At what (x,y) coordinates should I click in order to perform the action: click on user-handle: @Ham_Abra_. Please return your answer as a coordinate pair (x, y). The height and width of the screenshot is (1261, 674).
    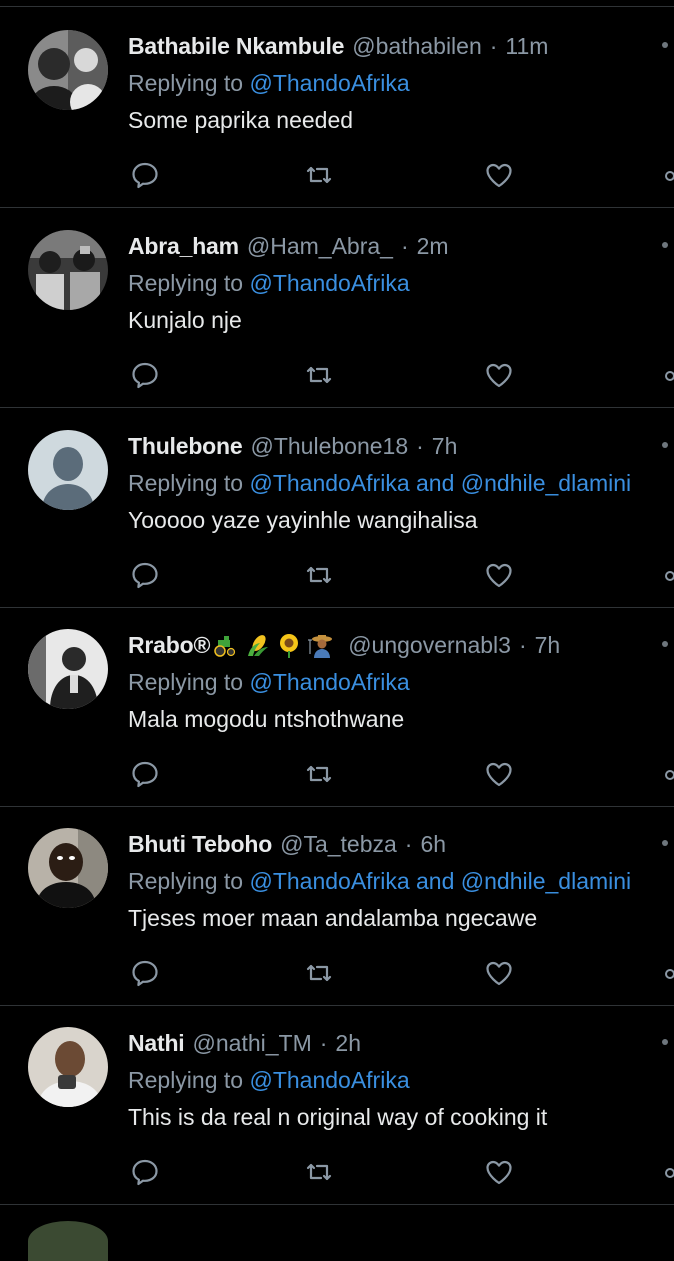
    Looking at the image, I should click on (320, 246).